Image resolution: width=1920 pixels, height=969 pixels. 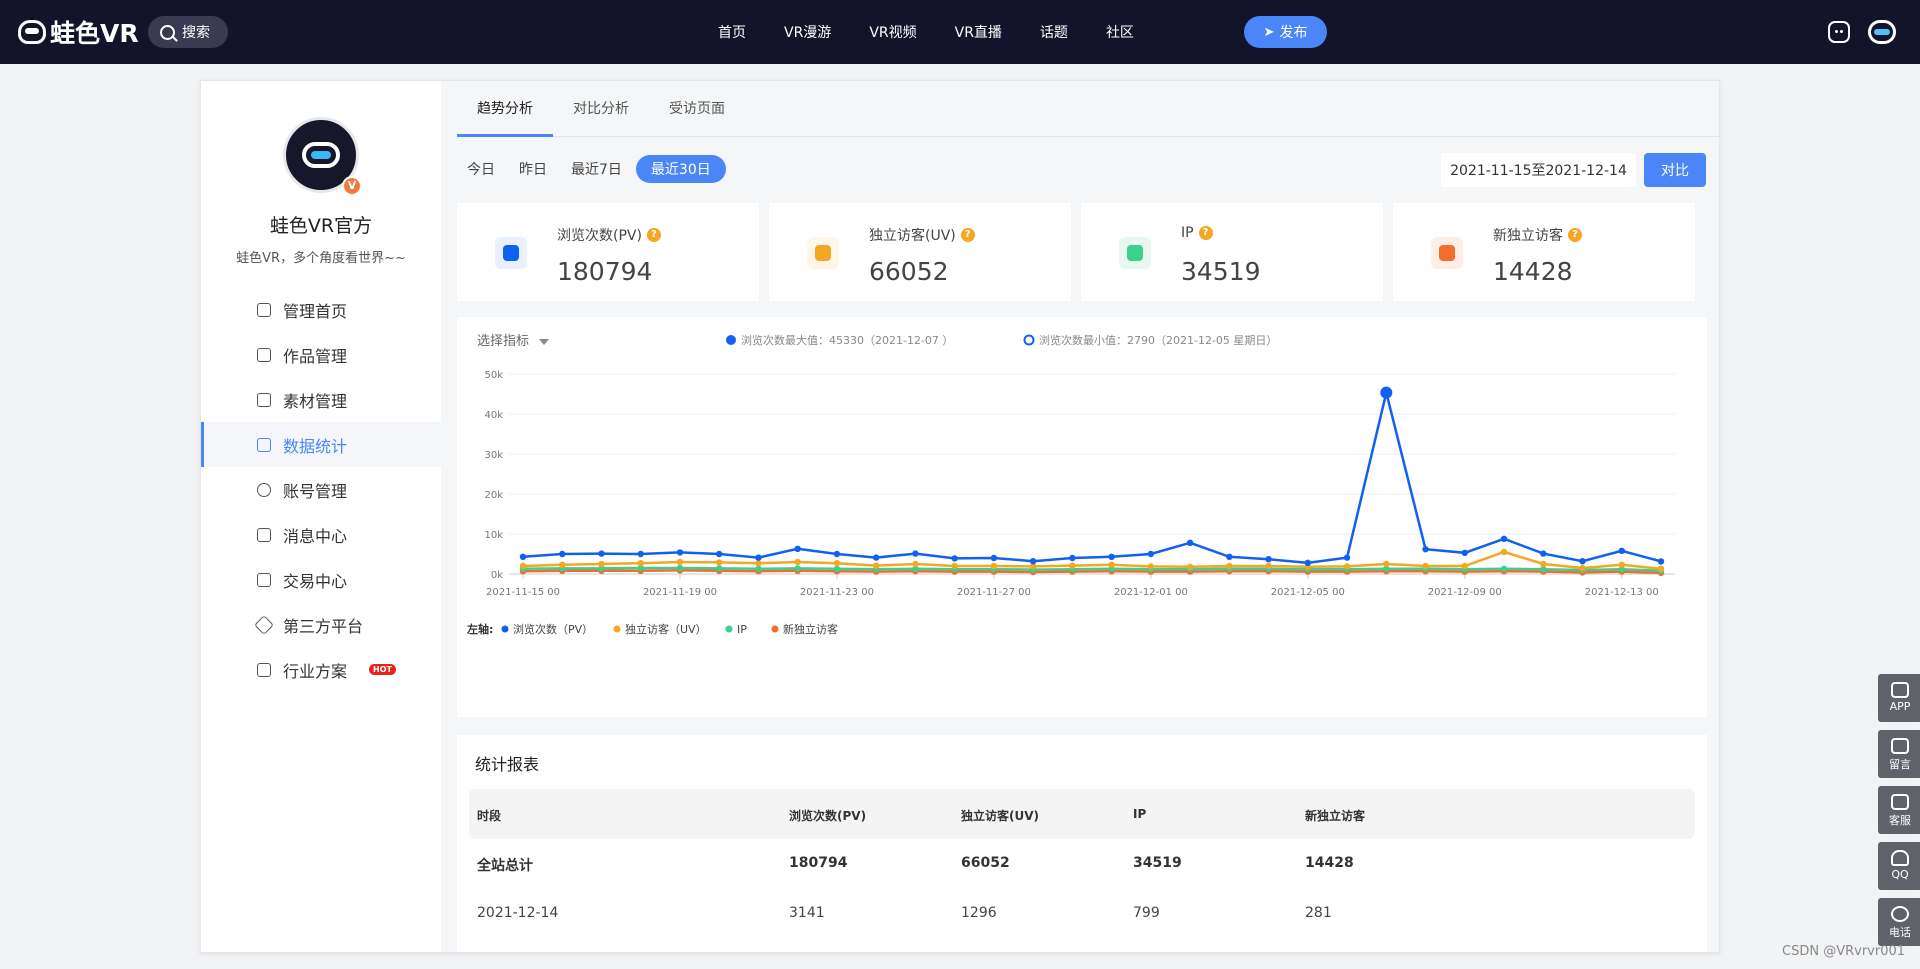 What do you see at coordinates (807, 32) in the screenshot?
I see `nav-vr-tour: VR漫游` at bounding box center [807, 32].